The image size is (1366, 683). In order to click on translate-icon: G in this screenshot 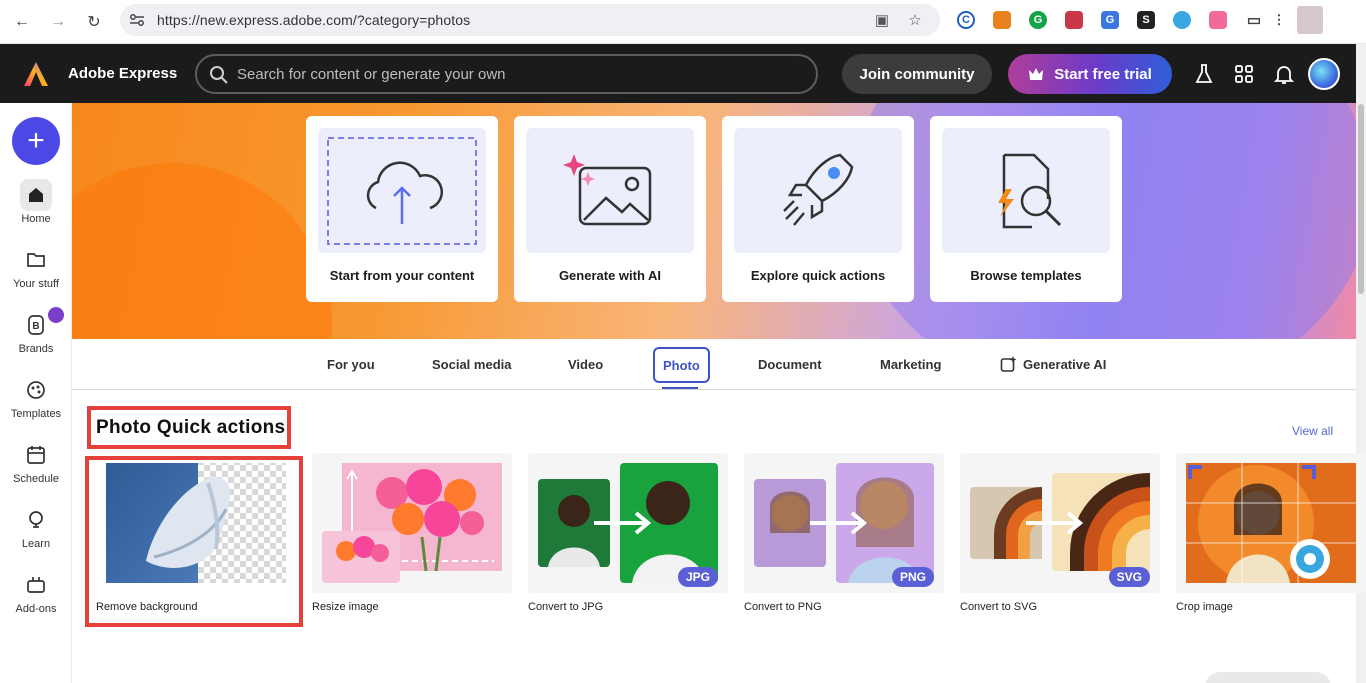, I will do `click(1110, 20)`.